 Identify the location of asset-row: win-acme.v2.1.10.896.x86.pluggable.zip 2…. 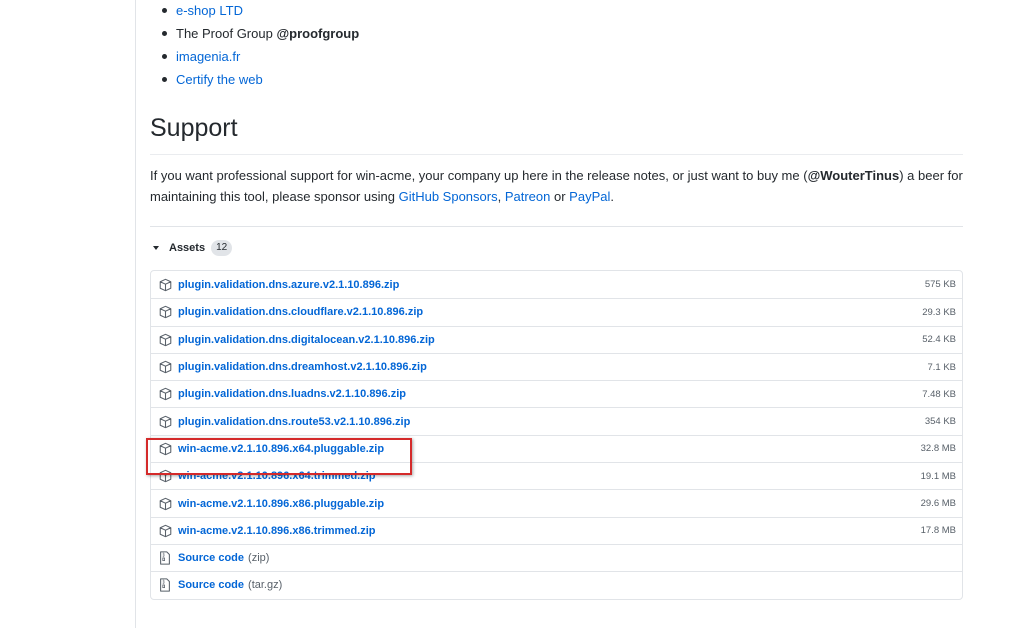
(556, 502).